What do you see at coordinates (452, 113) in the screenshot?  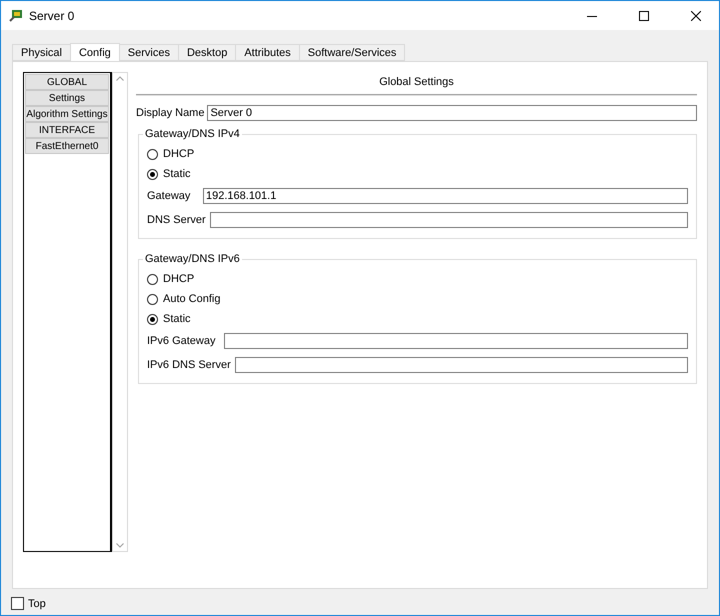 I see `display-name-field: Server 0` at bounding box center [452, 113].